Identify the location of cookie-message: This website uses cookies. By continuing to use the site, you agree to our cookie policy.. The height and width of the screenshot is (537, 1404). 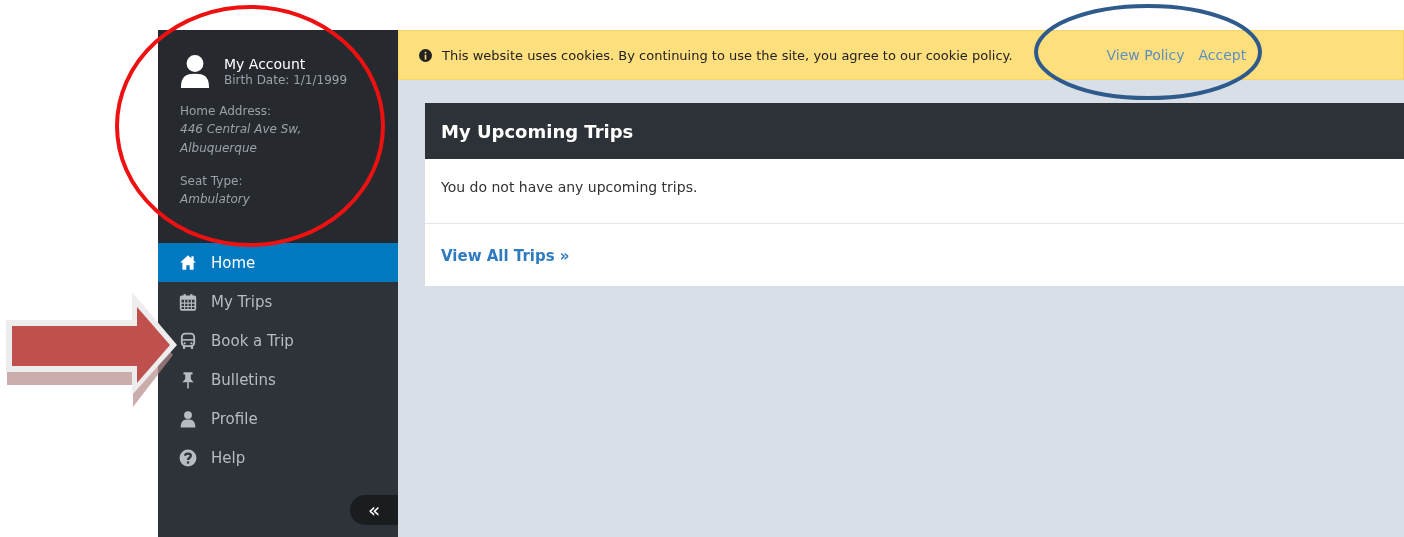
(727, 55).